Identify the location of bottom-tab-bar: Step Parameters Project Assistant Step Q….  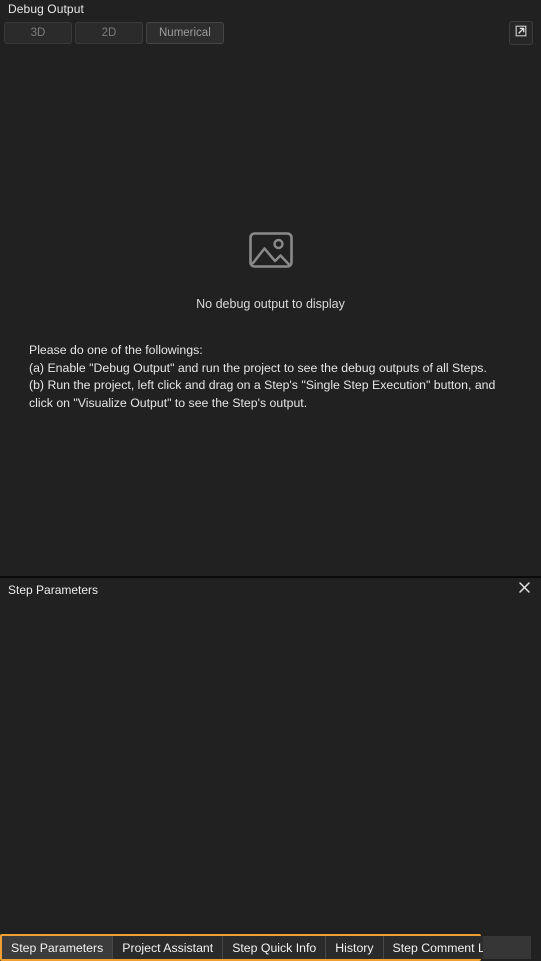
(270, 947).